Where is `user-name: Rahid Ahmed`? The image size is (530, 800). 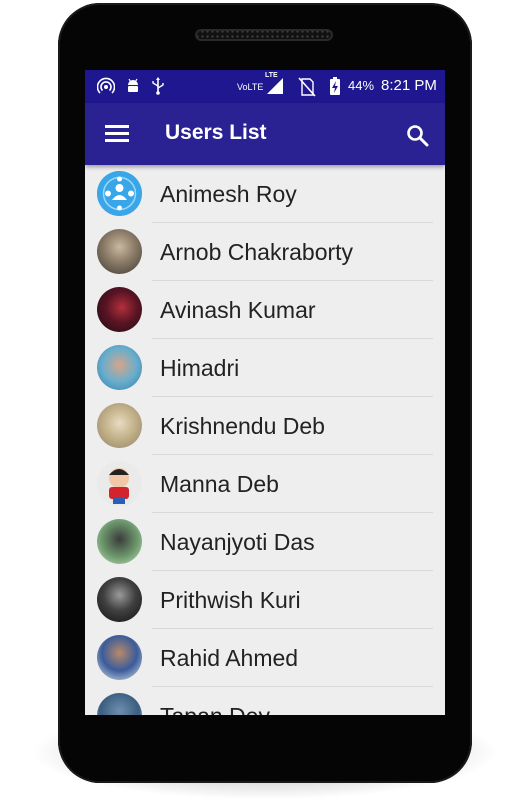 user-name: Rahid Ahmed is located at coordinates (229, 658).